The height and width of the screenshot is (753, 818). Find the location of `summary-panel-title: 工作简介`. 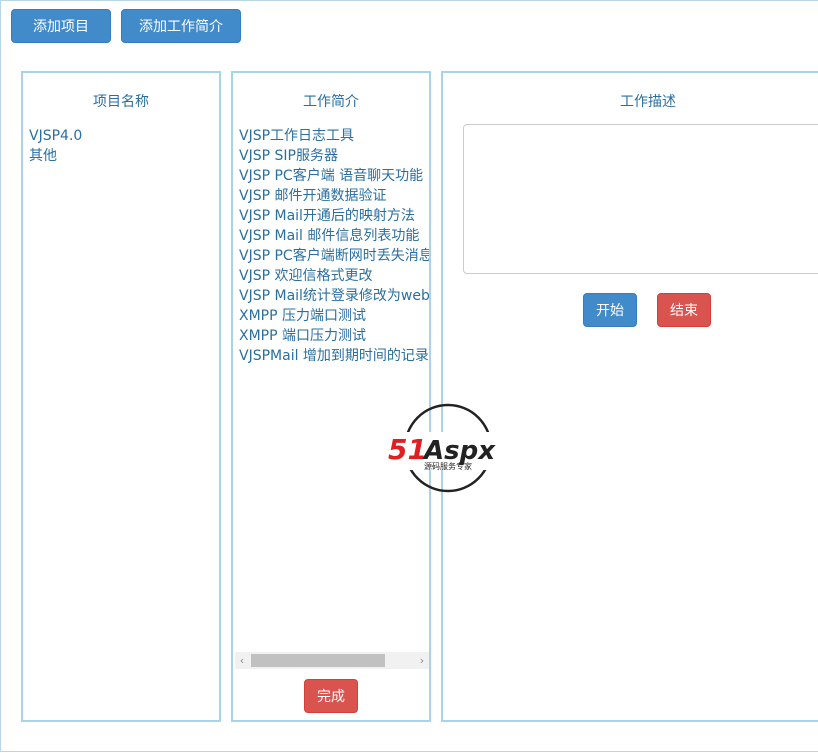

summary-panel-title: 工作简介 is located at coordinates (331, 102).